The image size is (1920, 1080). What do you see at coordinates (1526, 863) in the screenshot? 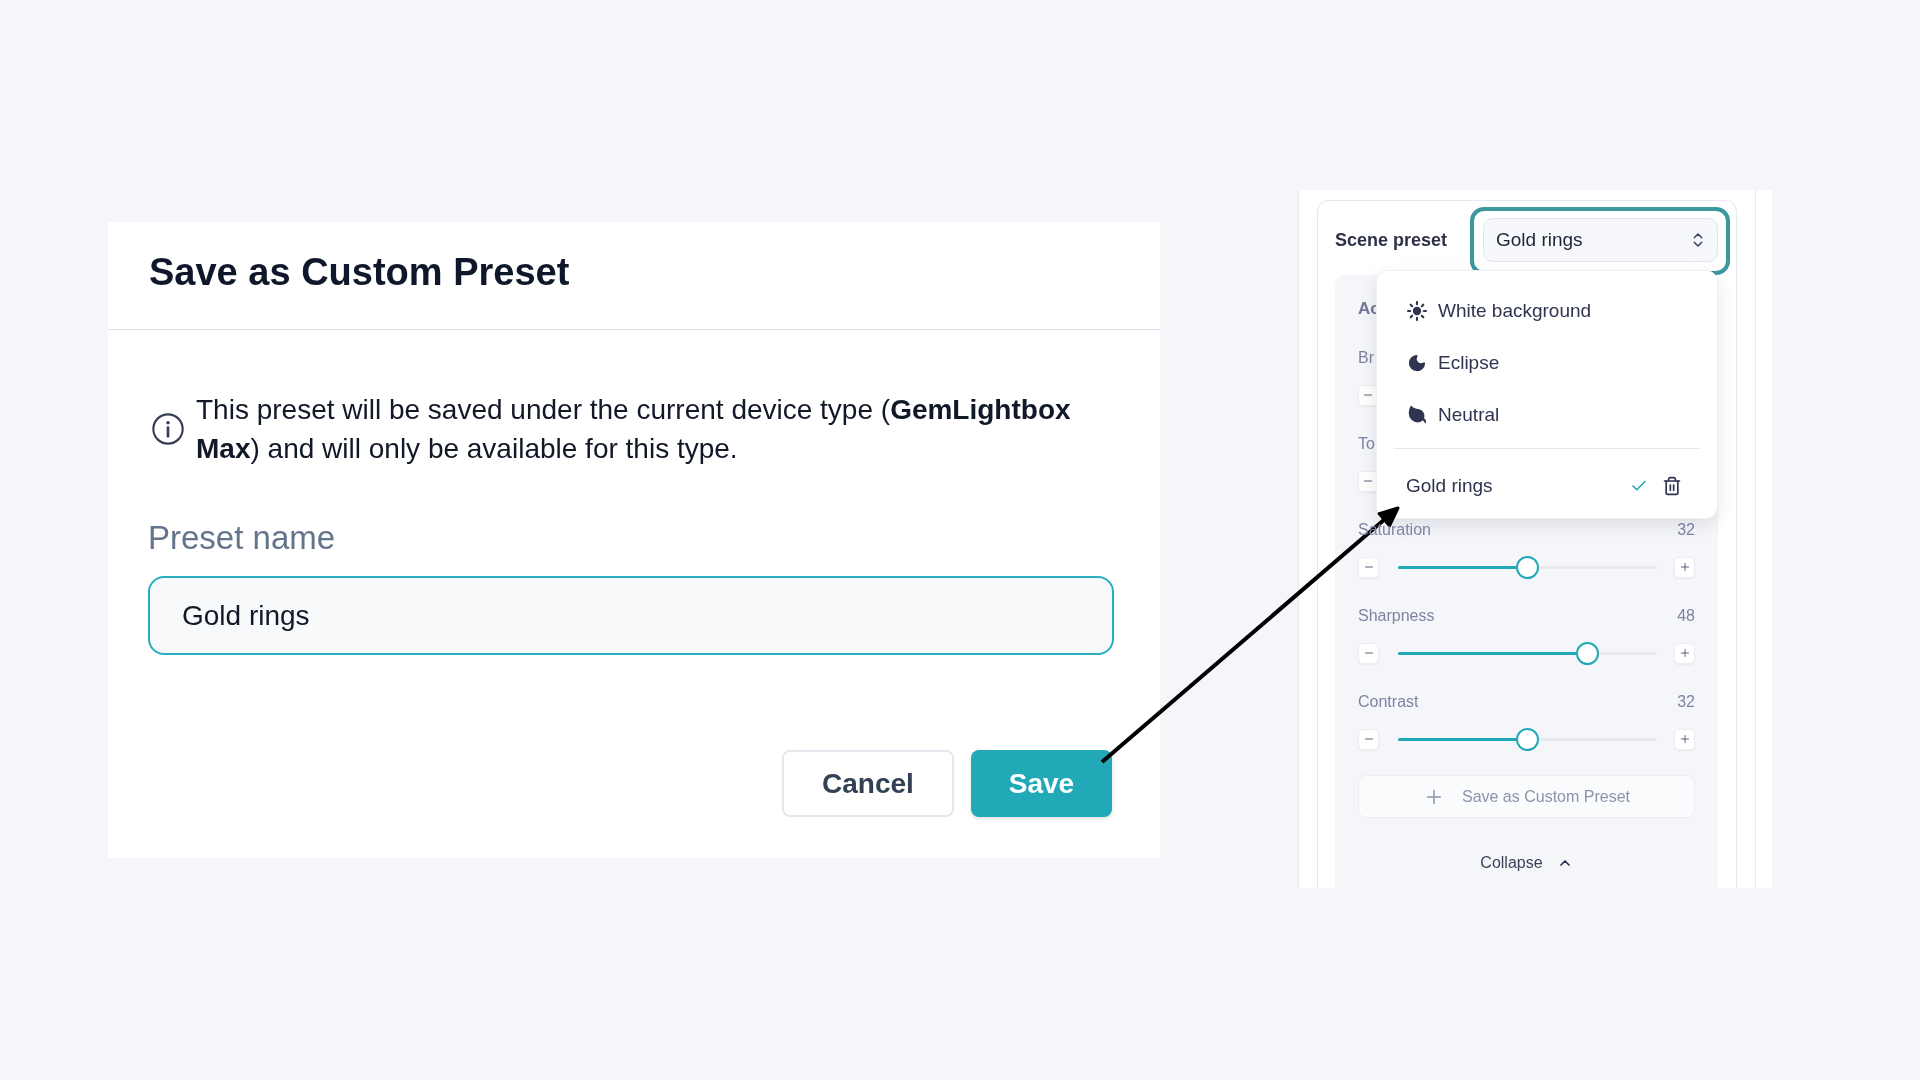
I see `collapse-button: Collapse` at bounding box center [1526, 863].